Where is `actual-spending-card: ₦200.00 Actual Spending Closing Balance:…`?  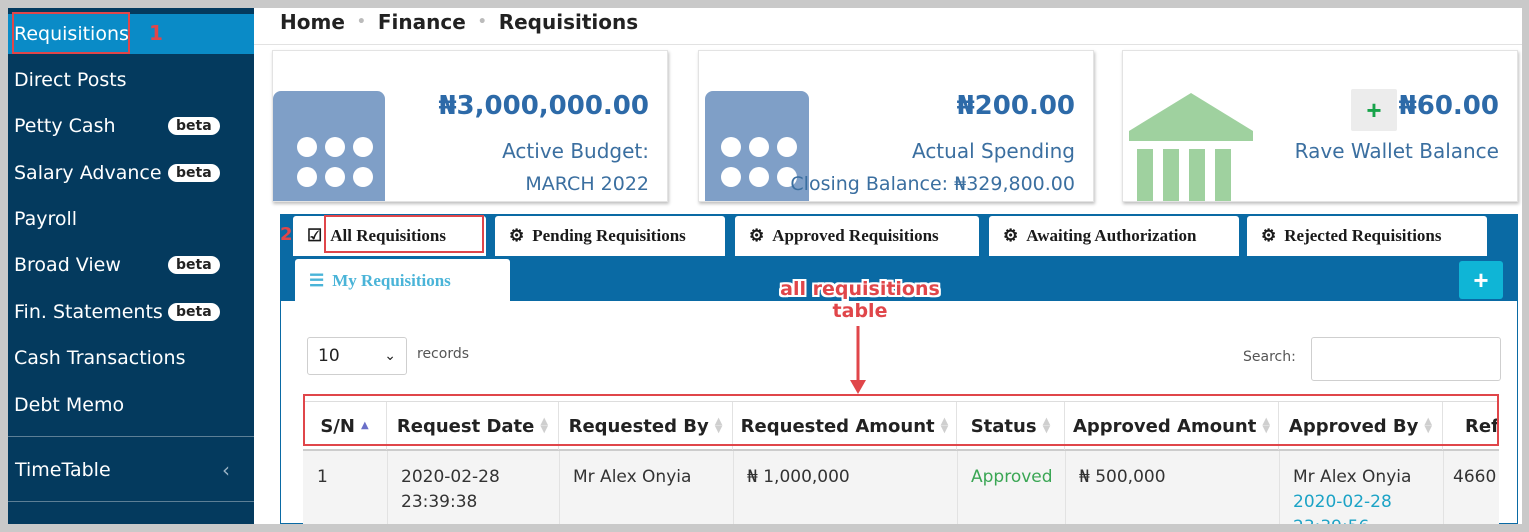 actual-spending-card: ₦200.00 Actual Spending Closing Balance:… is located at coordinates (896, 126).